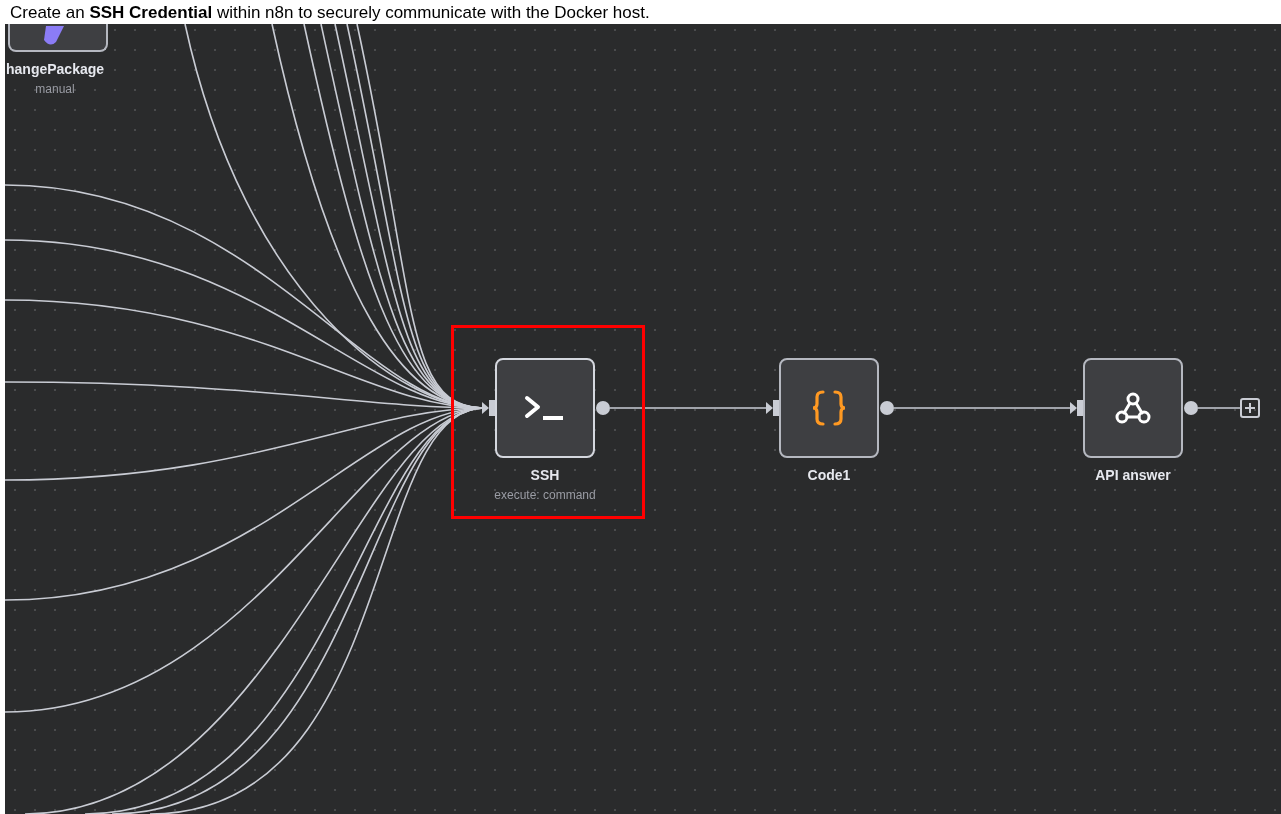  I want to click on arrow-head-icon, so click(485, 408).